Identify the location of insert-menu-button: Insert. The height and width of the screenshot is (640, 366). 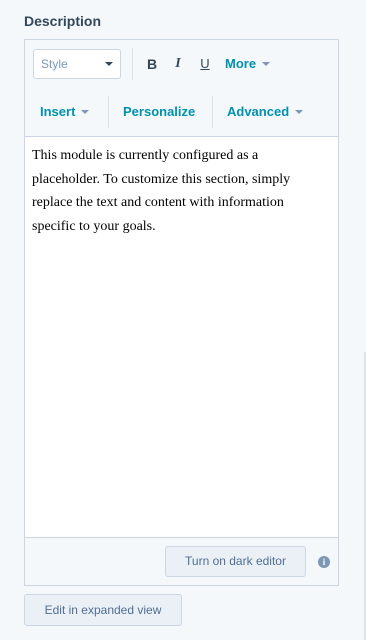
(65, 112).